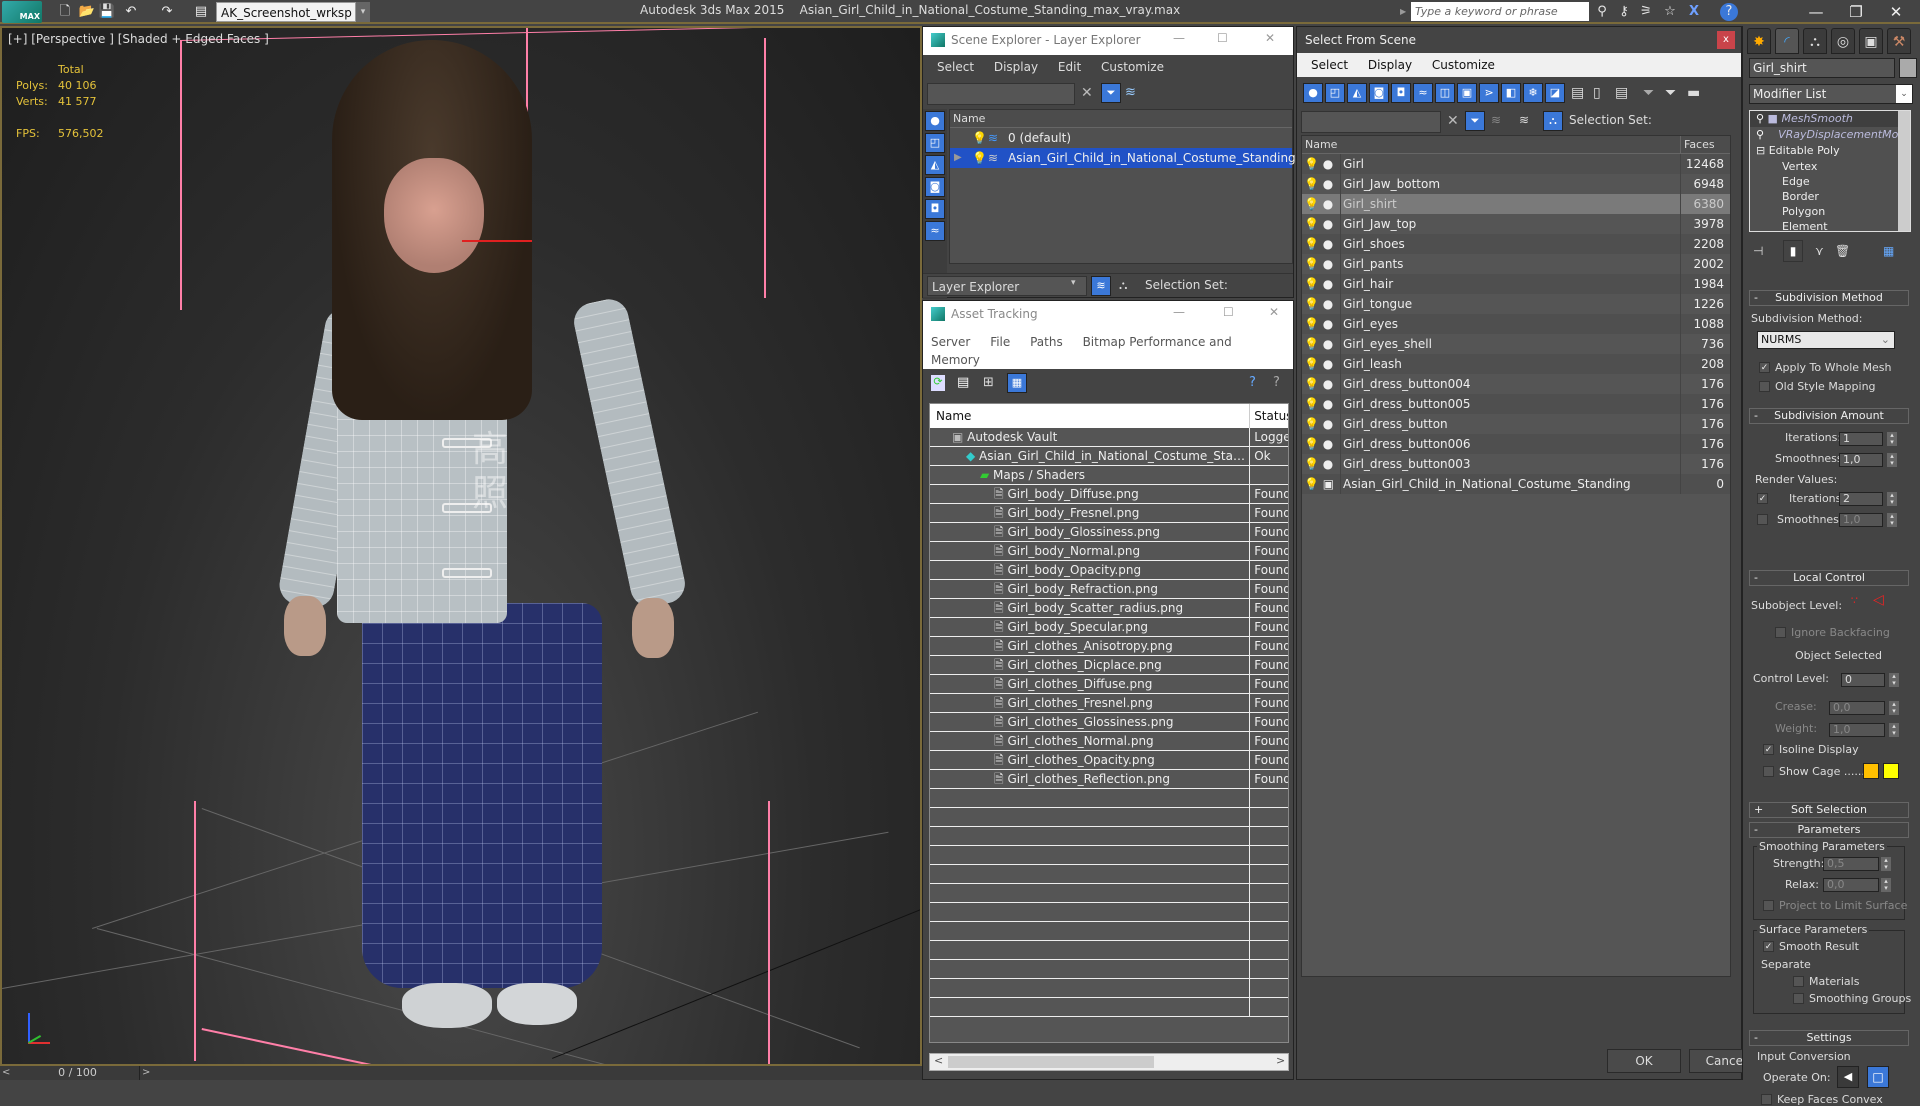 The width and height of the screenshot is (1920, 1106). Describe the element at coordinates (1109, 665) in the screenshot. I see `asset-row: 🗎 Girl_clothes_Dicplace.png Found` at that location.